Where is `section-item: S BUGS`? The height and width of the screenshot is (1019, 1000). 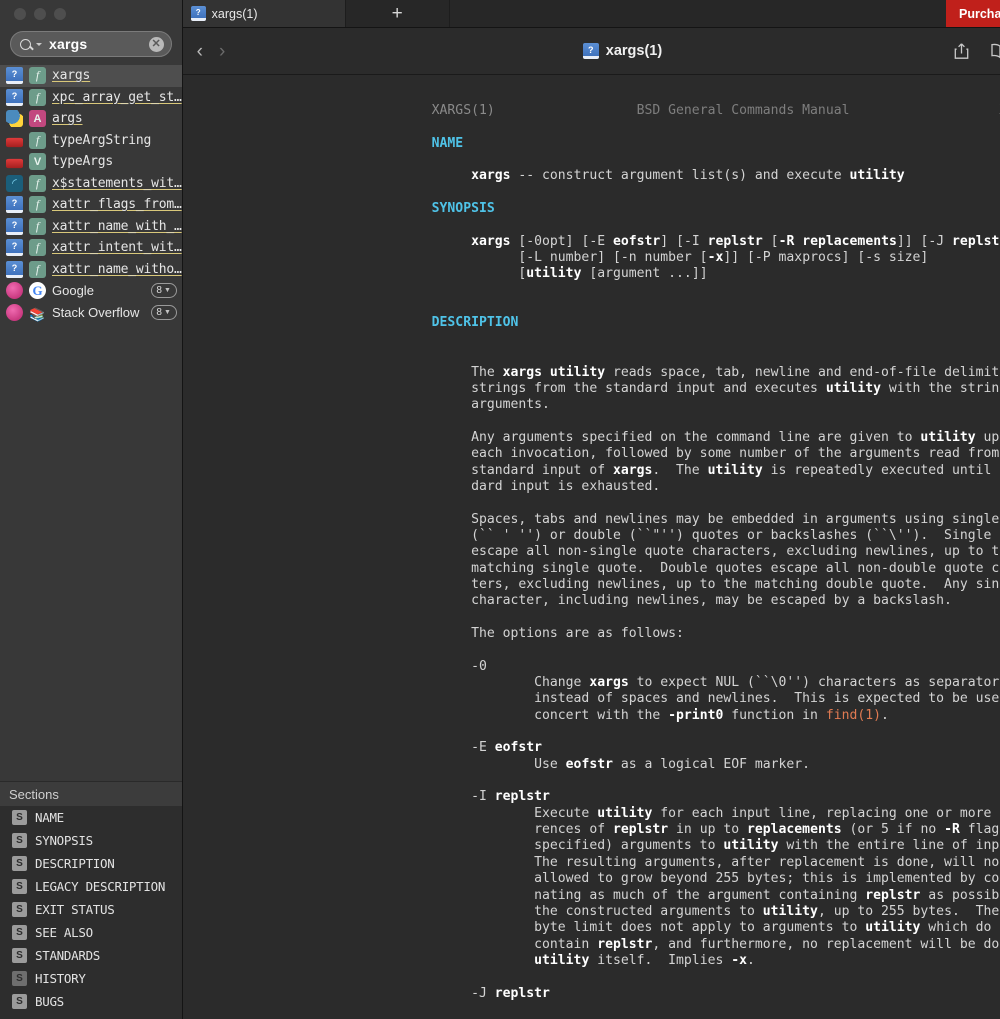 section-item: S BUGS is located at coordinates (91, 1001).